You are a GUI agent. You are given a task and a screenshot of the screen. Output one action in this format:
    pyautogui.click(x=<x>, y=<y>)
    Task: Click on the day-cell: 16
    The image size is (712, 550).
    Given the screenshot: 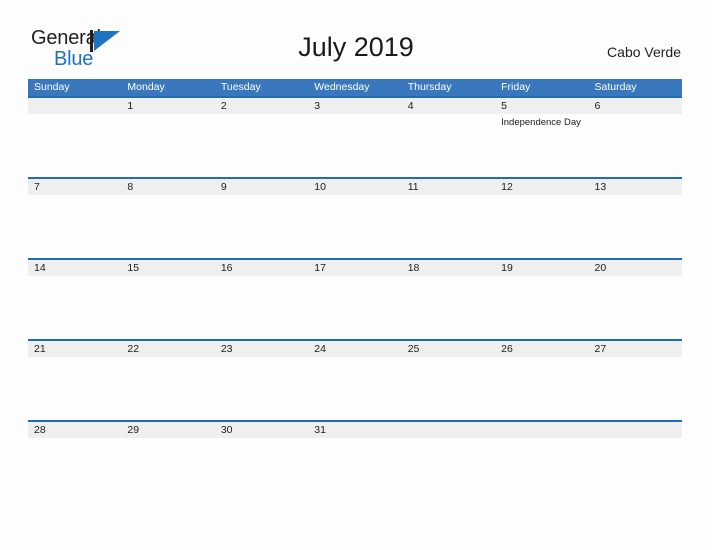 What is the action you would take?
    pyautogui.click(x=261, y=299)
    